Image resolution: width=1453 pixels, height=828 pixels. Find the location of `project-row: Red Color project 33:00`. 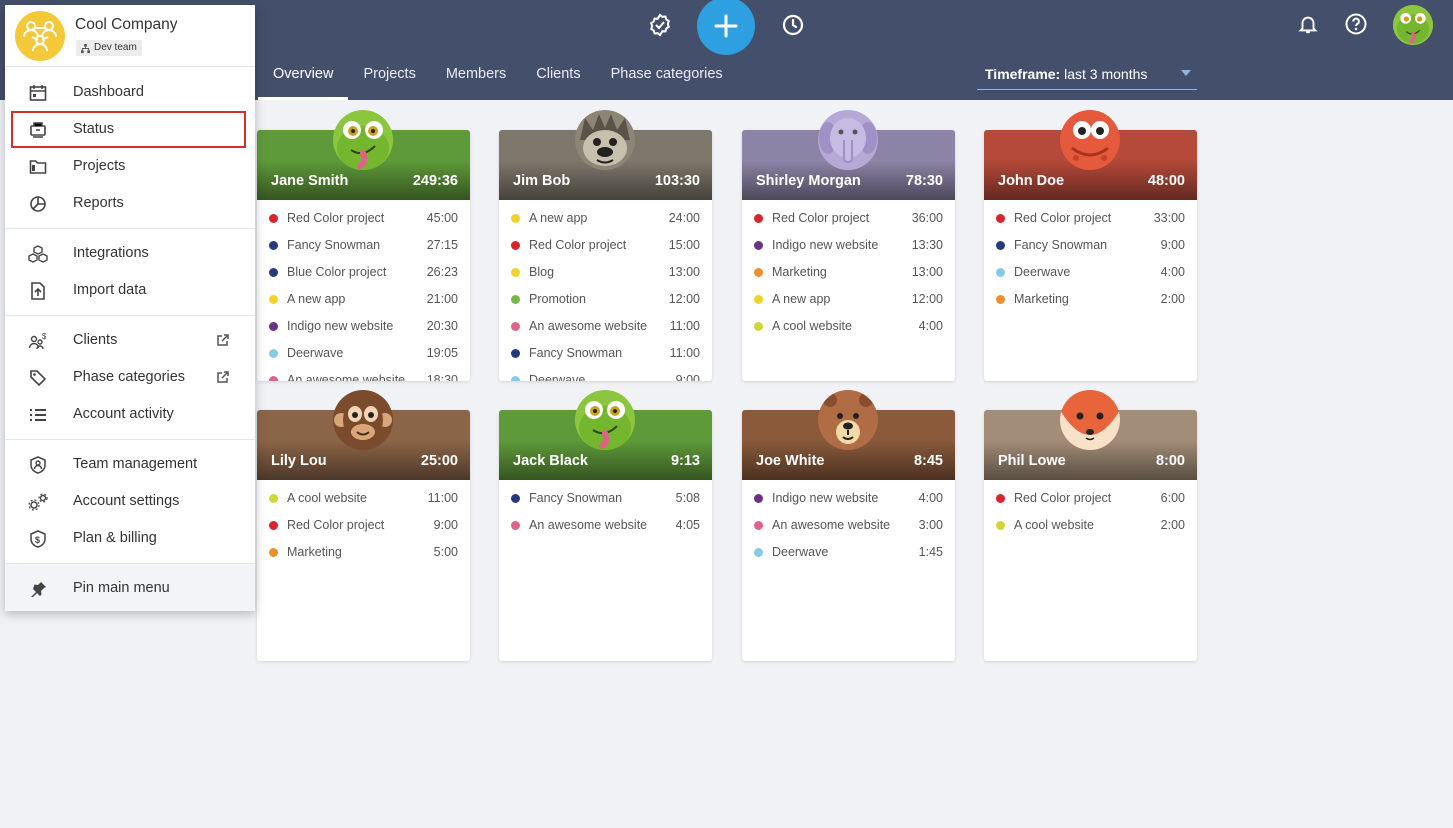

project-row: Red Color project 33:00 is located at coordinates (1090, 218).